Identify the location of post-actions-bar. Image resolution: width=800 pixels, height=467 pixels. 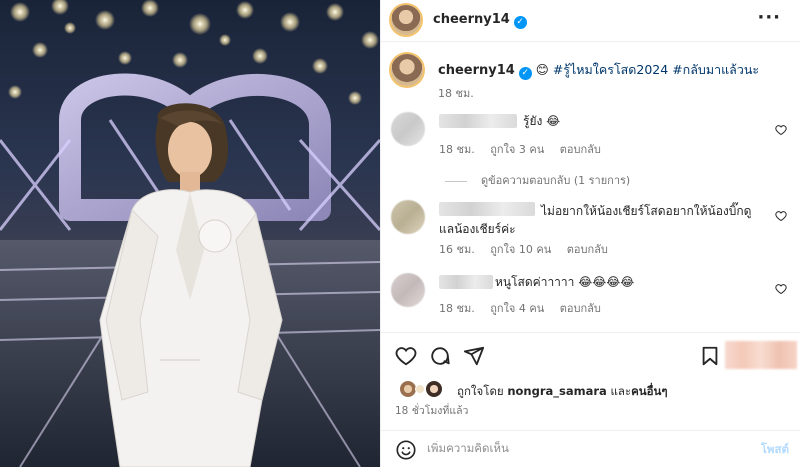
(590, 356).